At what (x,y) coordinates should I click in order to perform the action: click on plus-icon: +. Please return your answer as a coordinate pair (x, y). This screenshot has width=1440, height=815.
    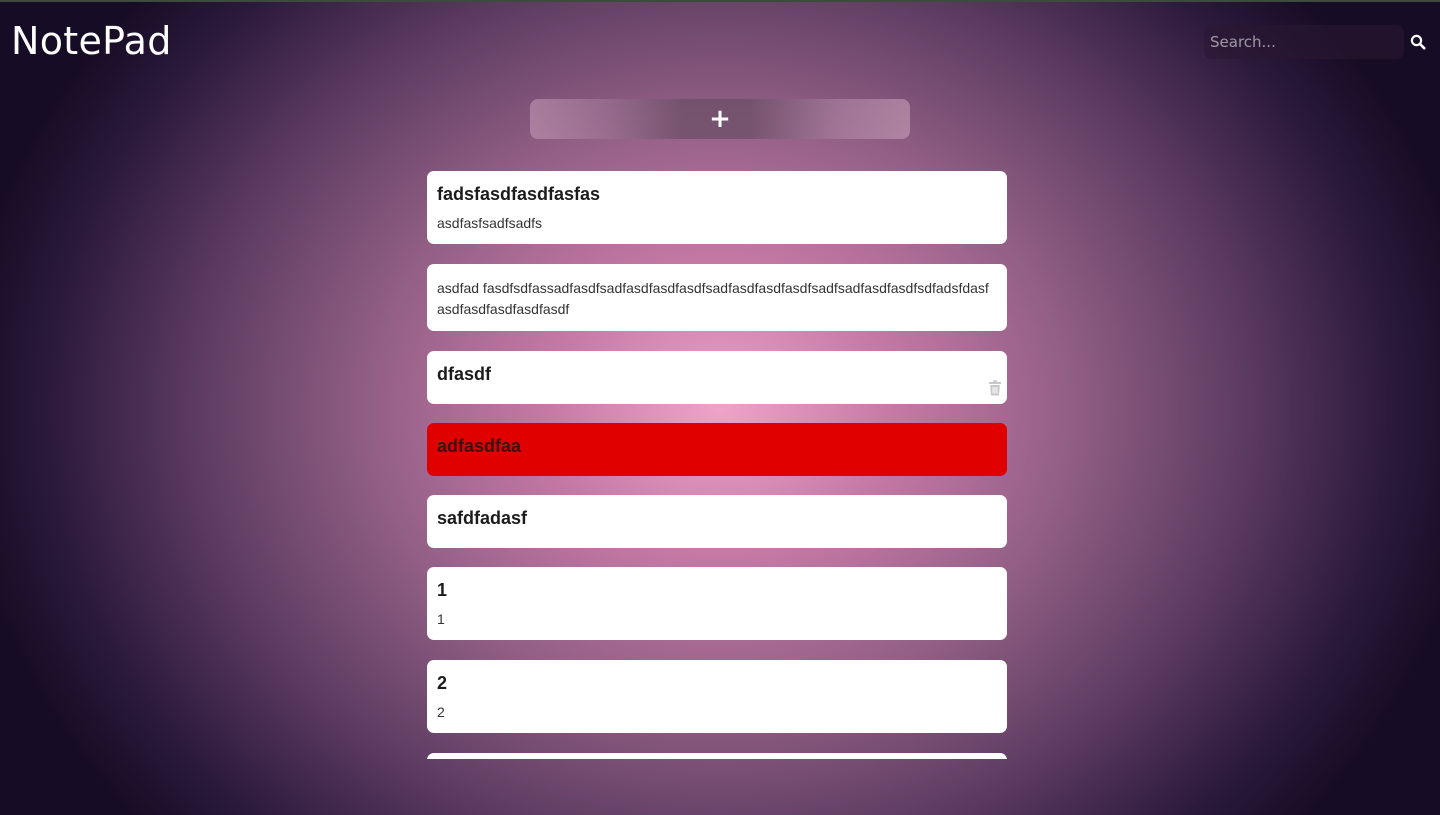
    Looking at the image, I should click on (720, 119).